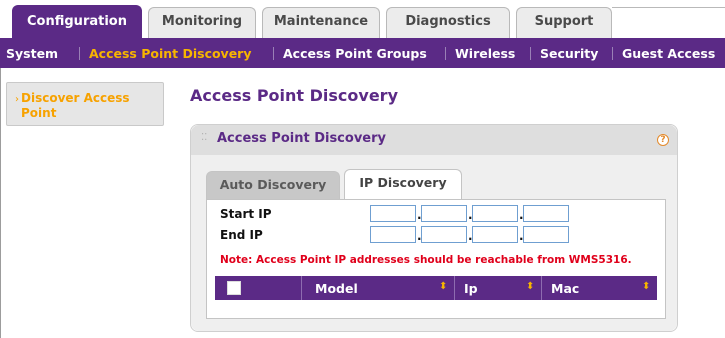 The width and height of the screenshot is (725, 338). Describe the element at coordinates (241, 235) in the screenshot. I see `end-ip-label: End IP` at that location.